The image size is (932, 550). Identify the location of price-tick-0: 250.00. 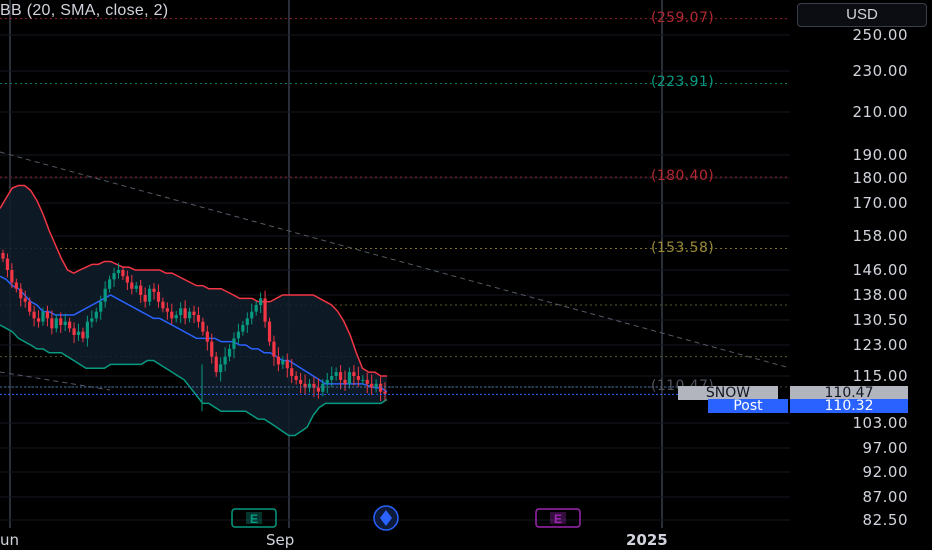
(880, 35).